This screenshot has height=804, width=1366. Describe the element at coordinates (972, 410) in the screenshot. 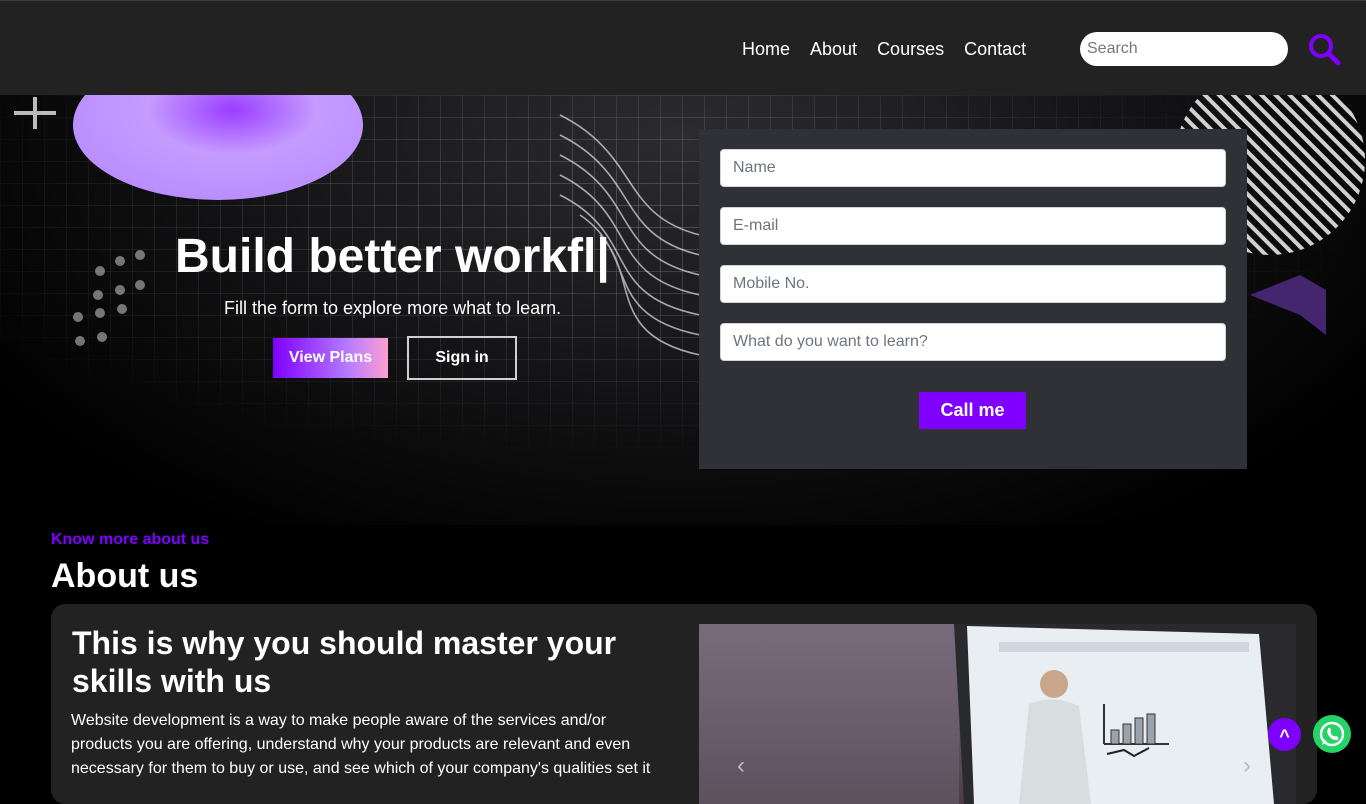

I see `call-me-button: Call me` at that location.